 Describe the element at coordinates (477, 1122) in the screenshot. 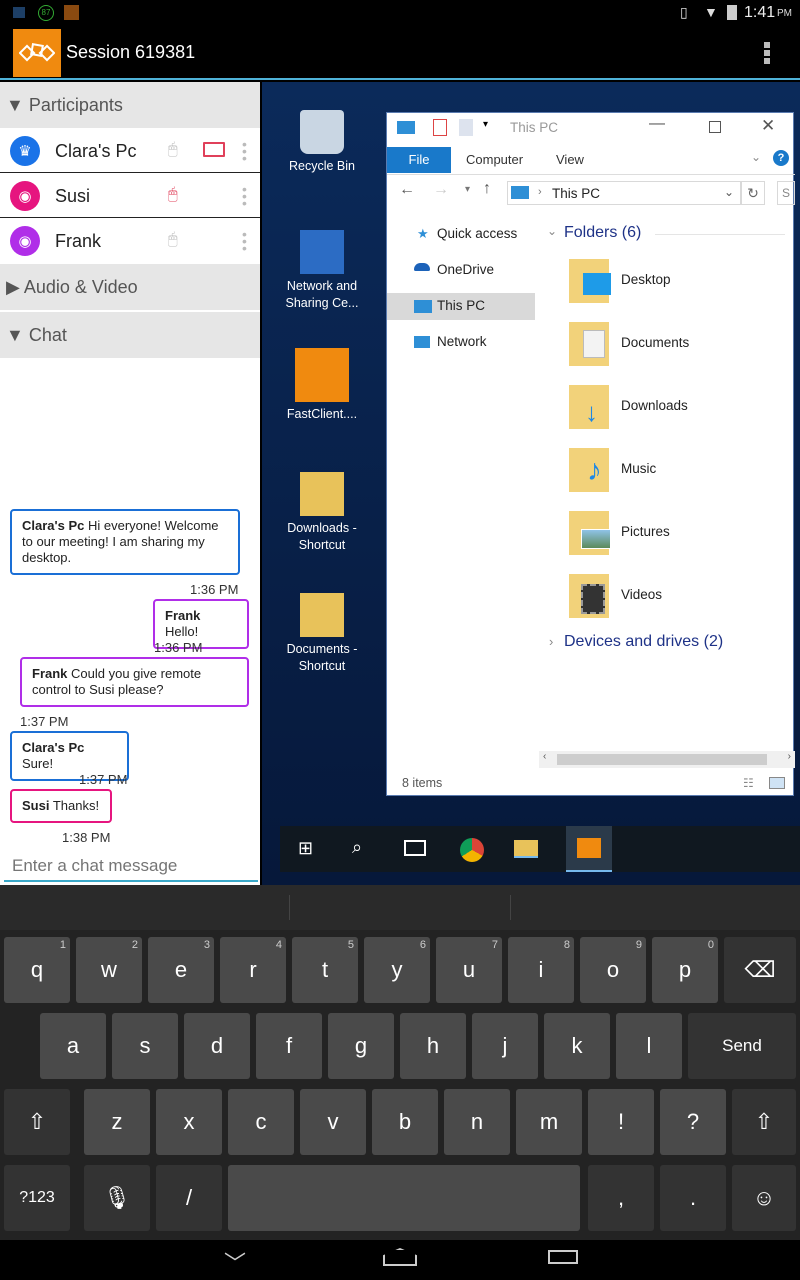

I see `key: n` at that location.